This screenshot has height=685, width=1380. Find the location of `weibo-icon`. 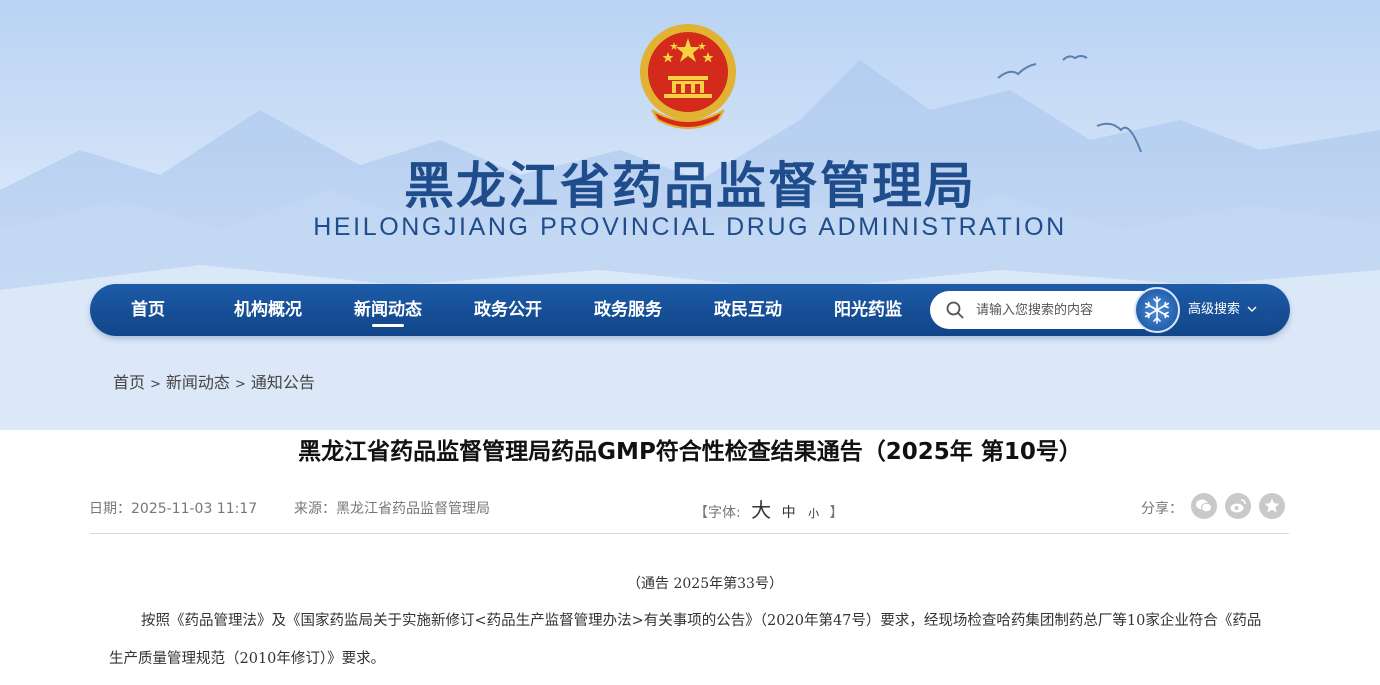

weibo-icon is located at coordinates (1238, 506).